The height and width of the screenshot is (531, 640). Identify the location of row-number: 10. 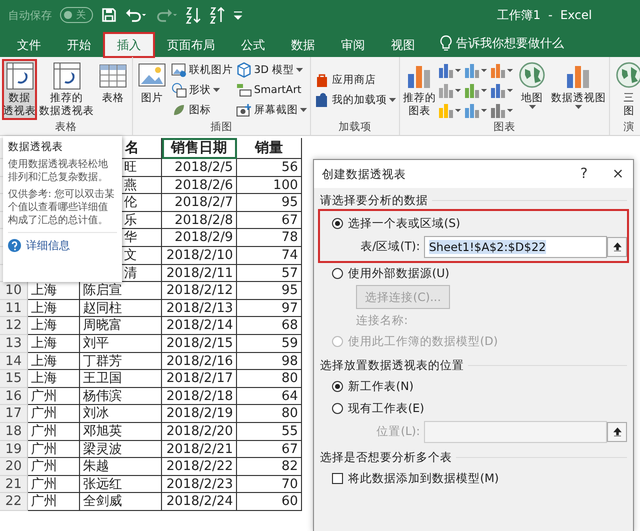
(14, 291).